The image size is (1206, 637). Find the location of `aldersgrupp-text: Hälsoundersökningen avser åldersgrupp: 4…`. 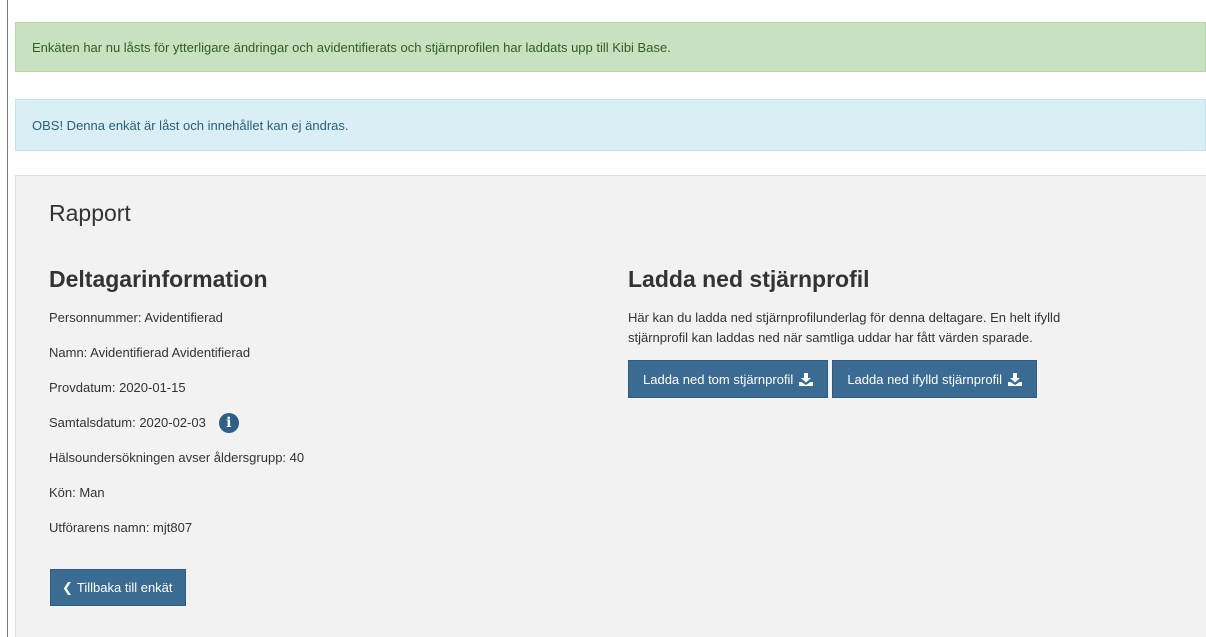

aldersgrupp-text: Hälsoundersökningen avser åldersgrupp: 4… is located at coordinates (177, 457).